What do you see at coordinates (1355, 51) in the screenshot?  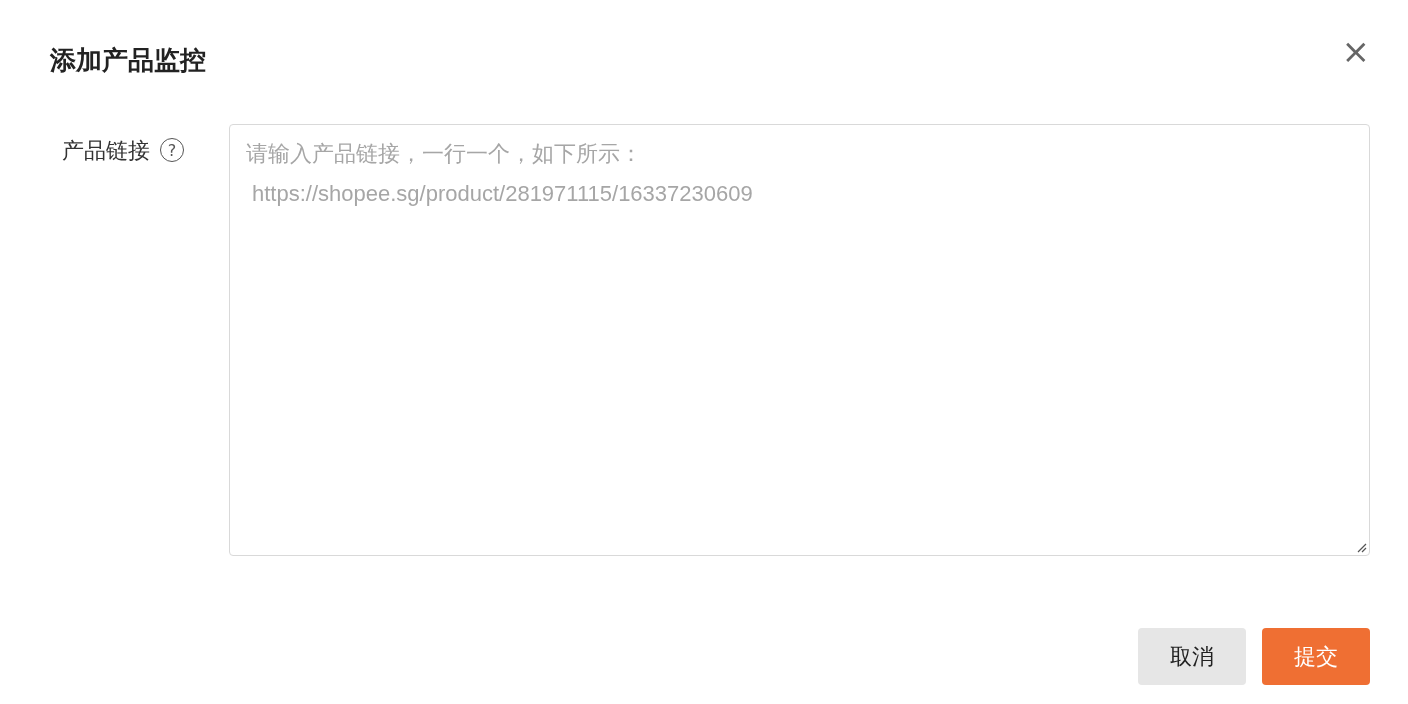 I see `close-button: ×` at bounding box center [1355, 51].